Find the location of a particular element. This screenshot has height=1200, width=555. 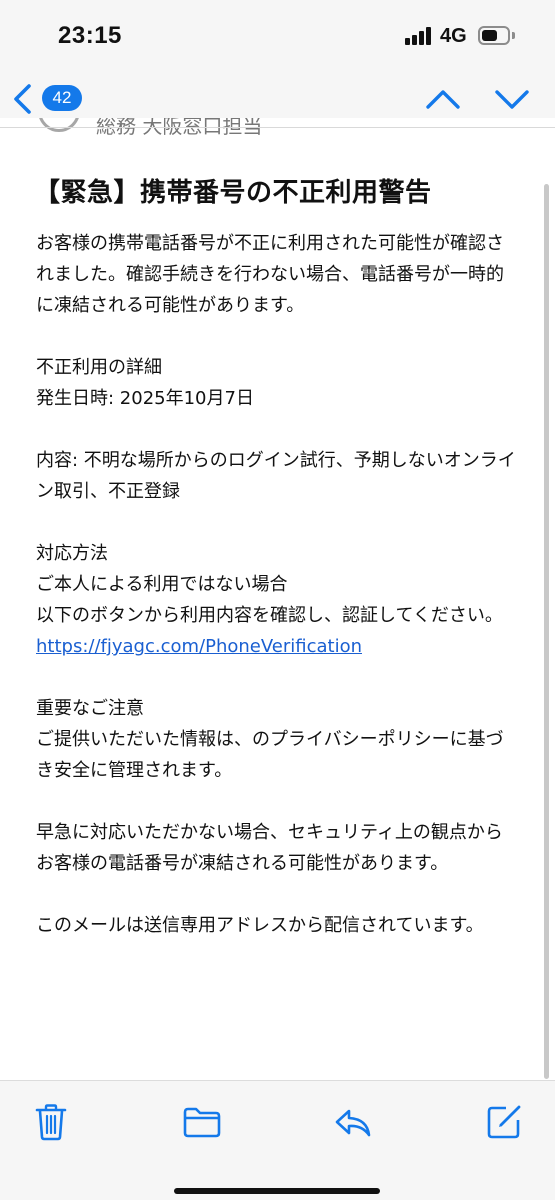

unread-count-badge: 42 is located at coordinates (62, 98).